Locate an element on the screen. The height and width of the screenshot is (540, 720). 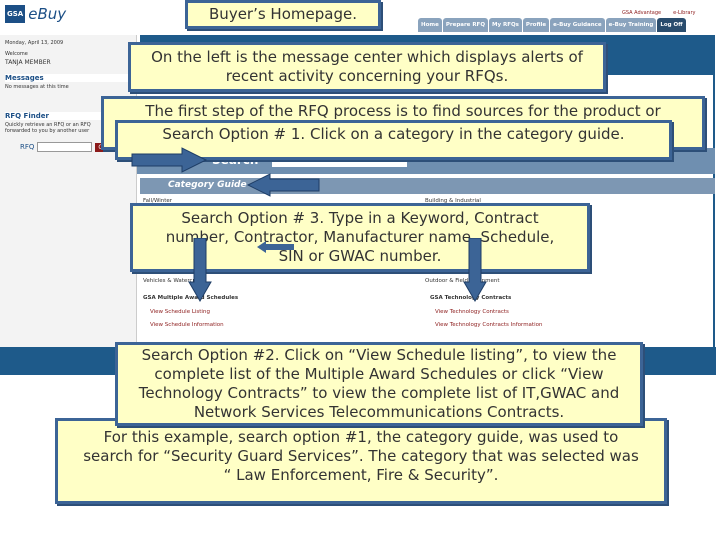
rfq-input is located at coordinates (65, 147).